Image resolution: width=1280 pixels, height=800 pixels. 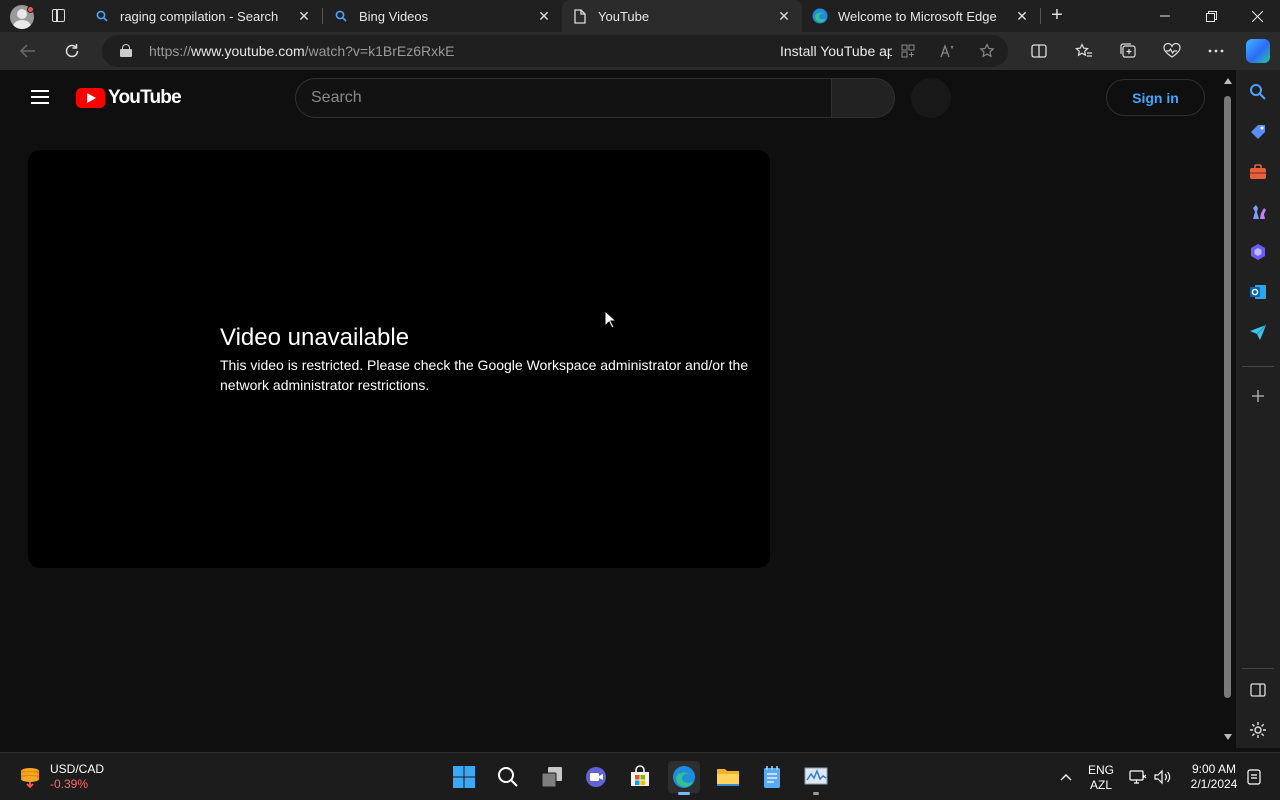 I want to click on active-indicator, so click(x=684, y=793).